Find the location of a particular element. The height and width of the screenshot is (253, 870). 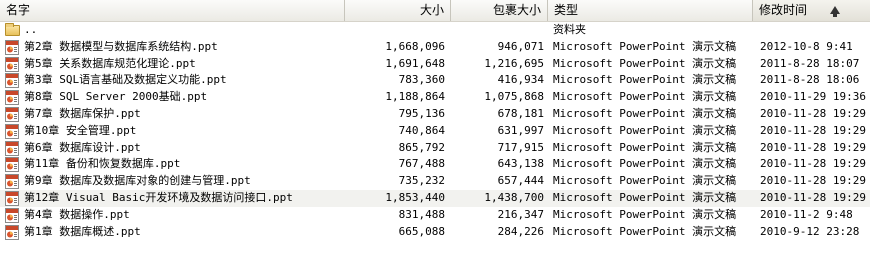

file-modified: 2011-8-28 18:06 is located at coordinates (810, 80).